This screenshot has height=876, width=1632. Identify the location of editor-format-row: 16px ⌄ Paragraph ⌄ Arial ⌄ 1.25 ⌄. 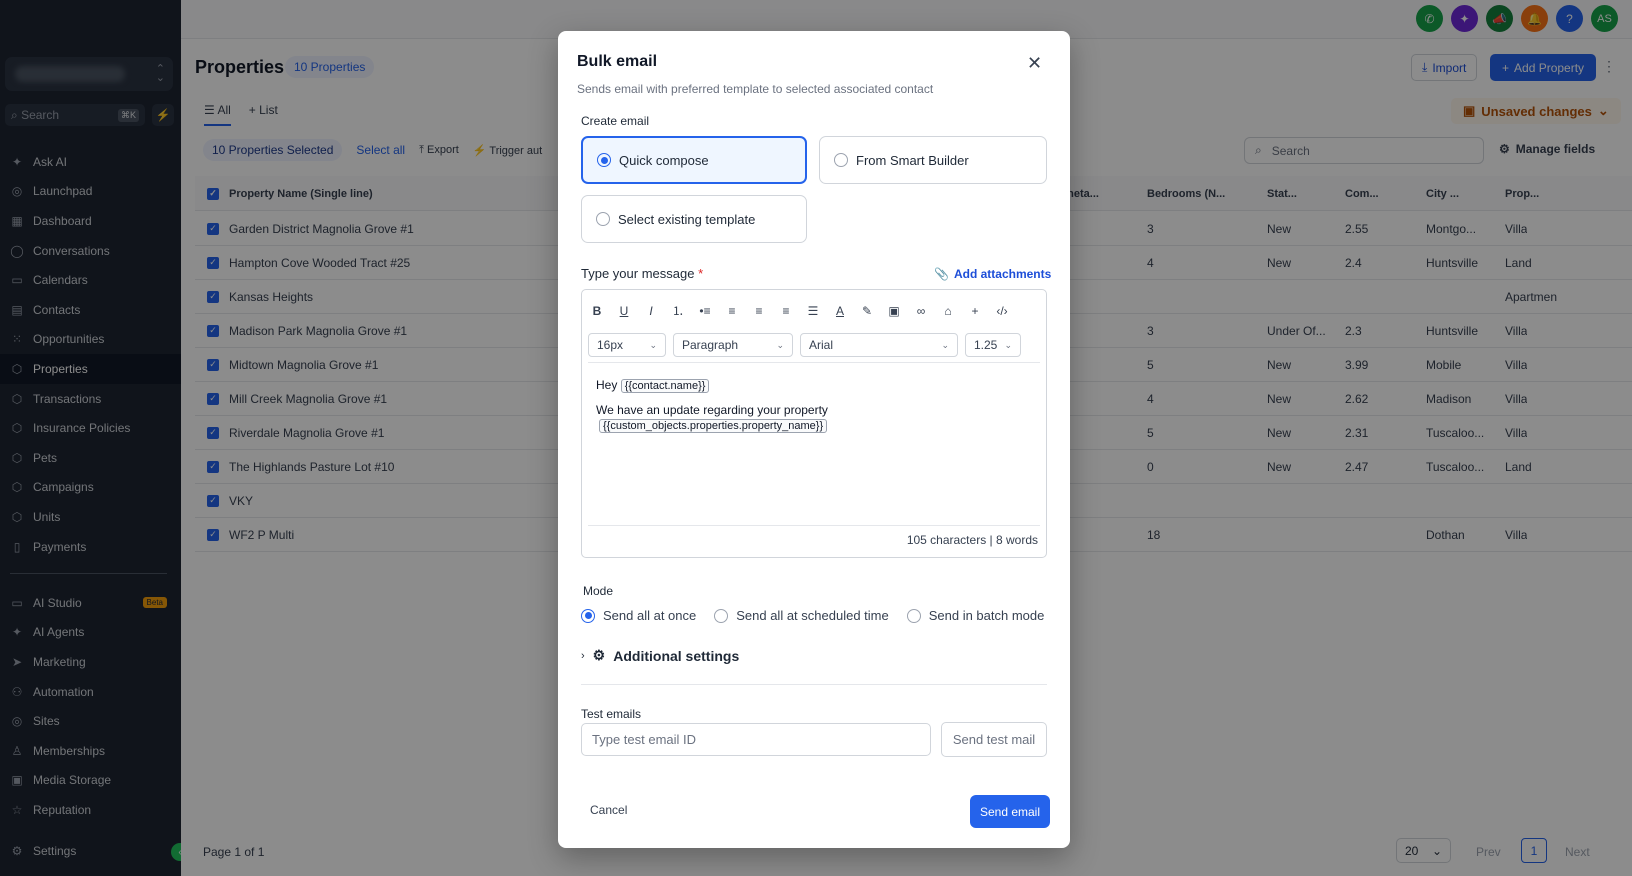
(804, 345).